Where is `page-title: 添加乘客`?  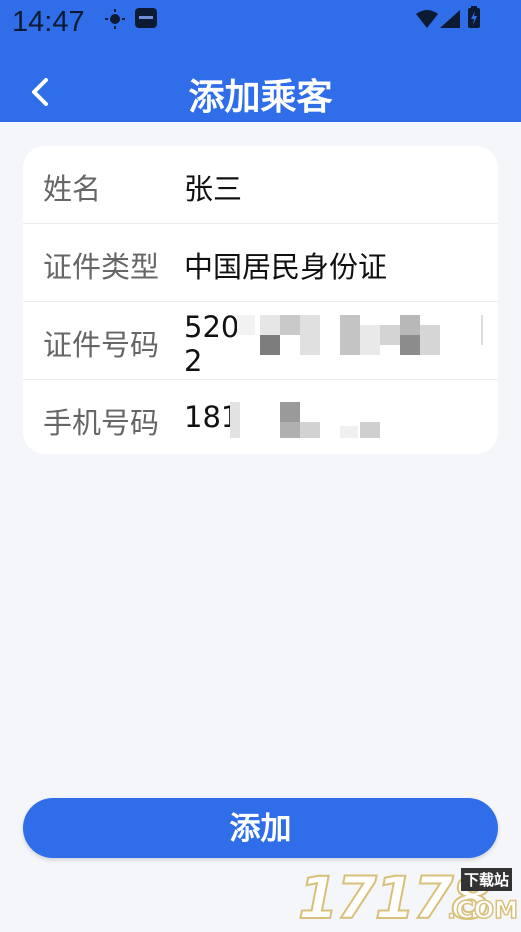
page-title: 添加乘客 is located at coordinates (260, 97).